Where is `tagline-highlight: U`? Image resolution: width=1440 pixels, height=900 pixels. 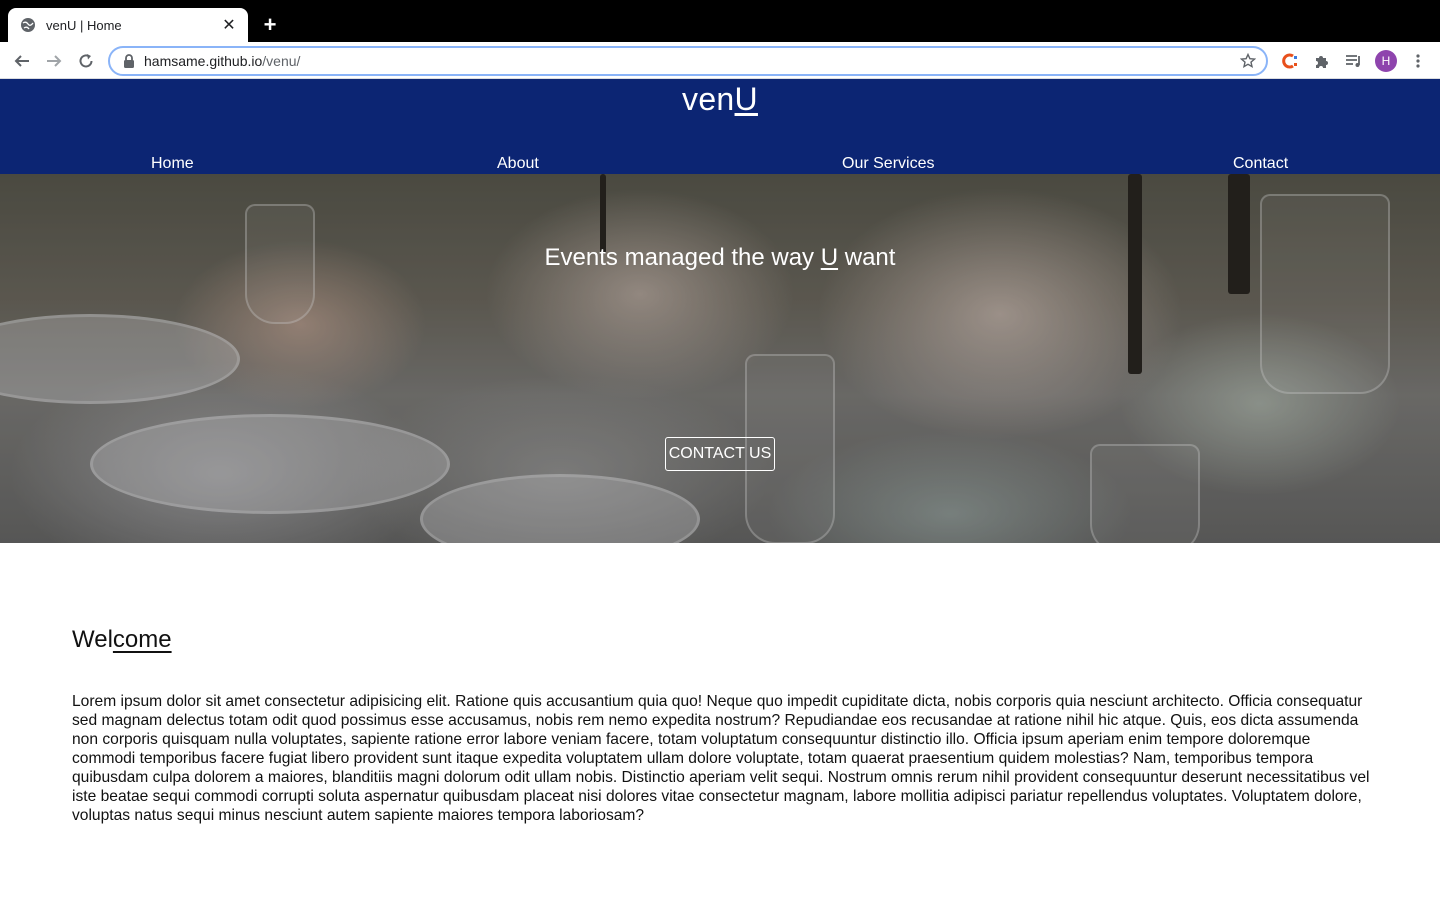
tagline-highlight: U is located at coordinates (829, 257).